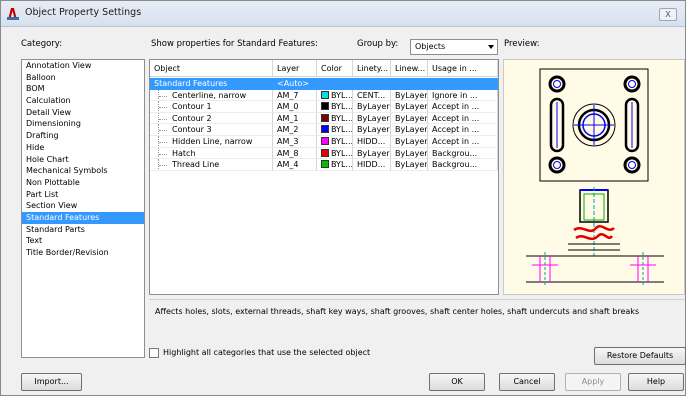  I want to click on category-item: Annotation View, so click(83, 66).